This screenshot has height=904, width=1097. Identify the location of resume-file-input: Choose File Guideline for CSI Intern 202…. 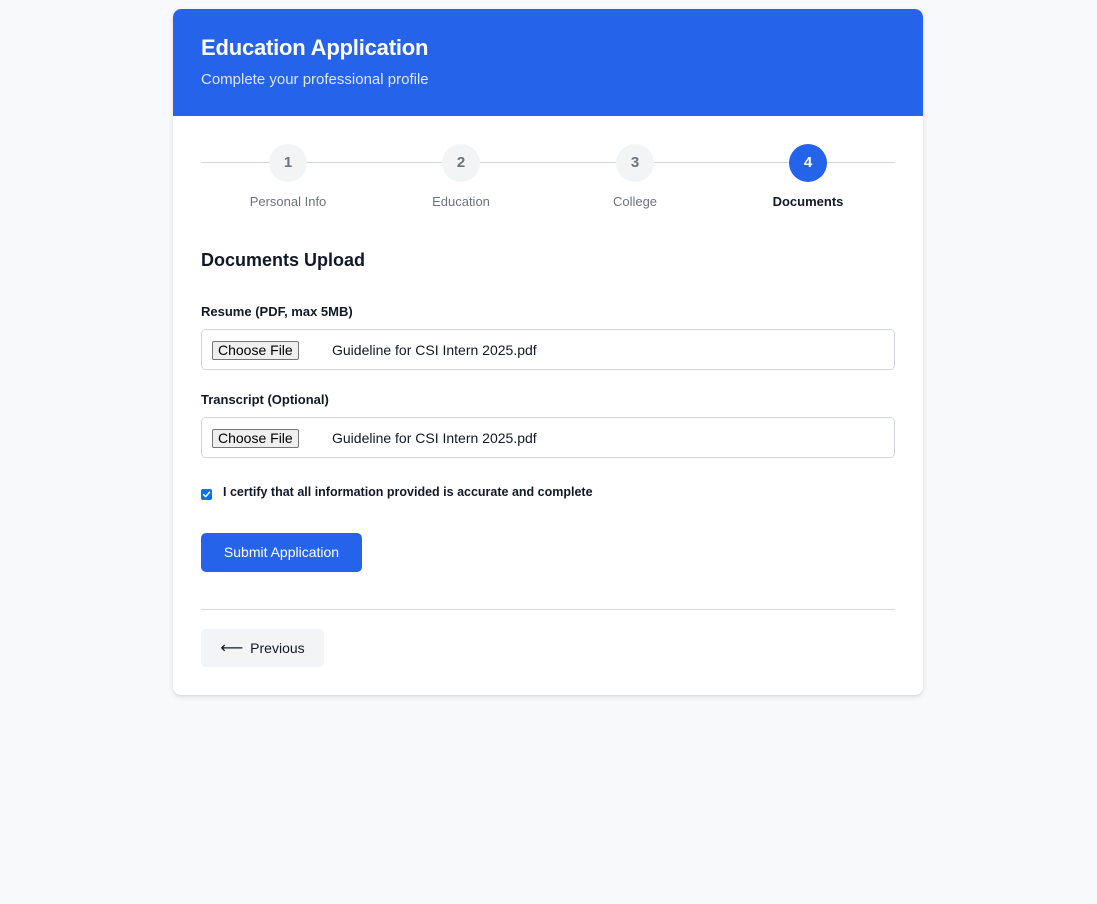
(548, 349).